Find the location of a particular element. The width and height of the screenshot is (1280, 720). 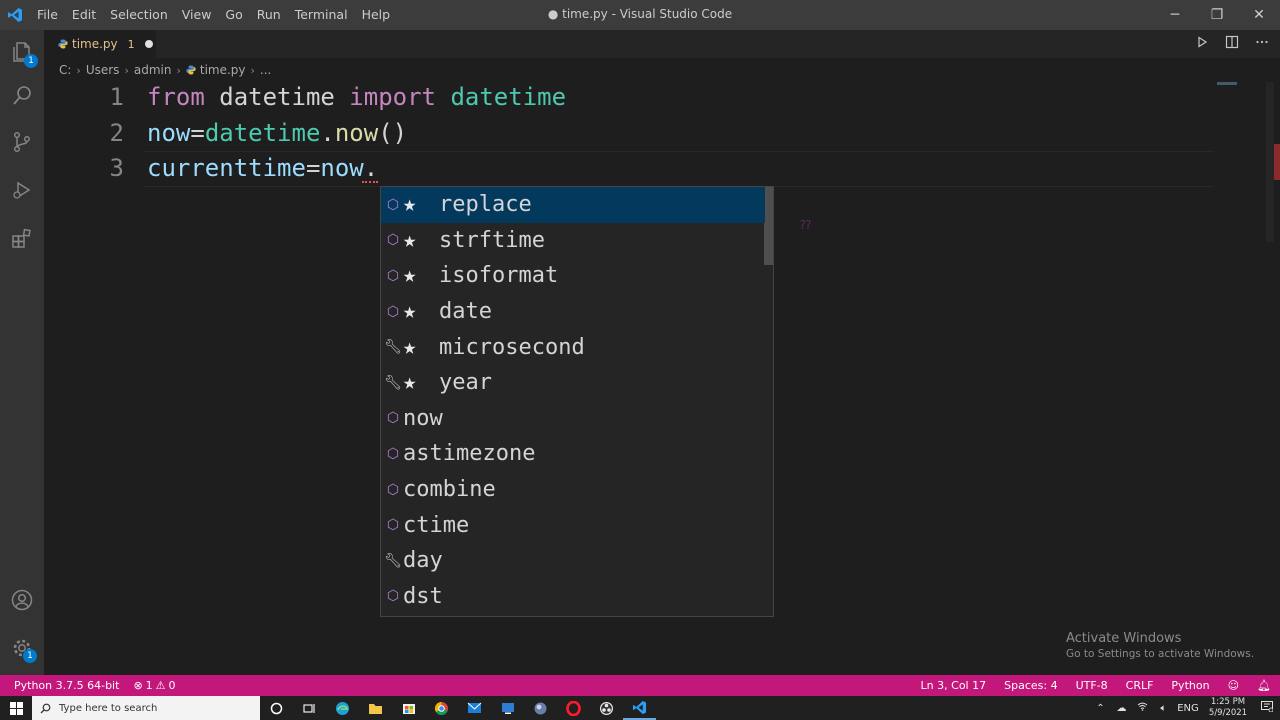

suggestion-item: 🔧︎ ★ year is located at coordinates (573, 383).